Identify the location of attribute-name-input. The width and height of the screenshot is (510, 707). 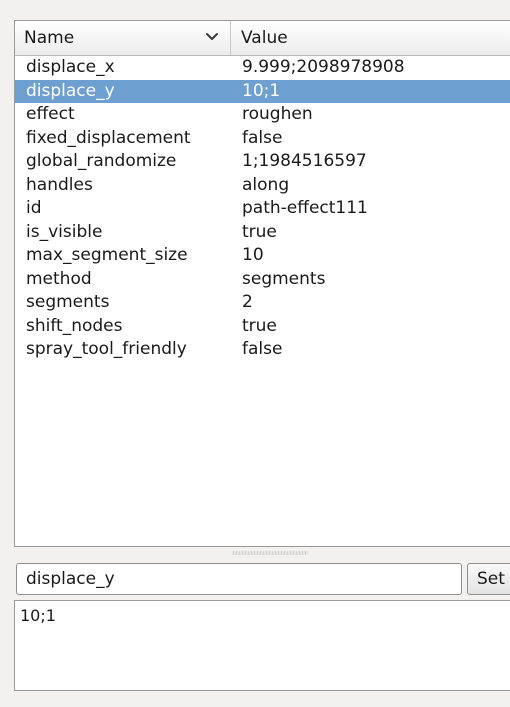
(239, 579).